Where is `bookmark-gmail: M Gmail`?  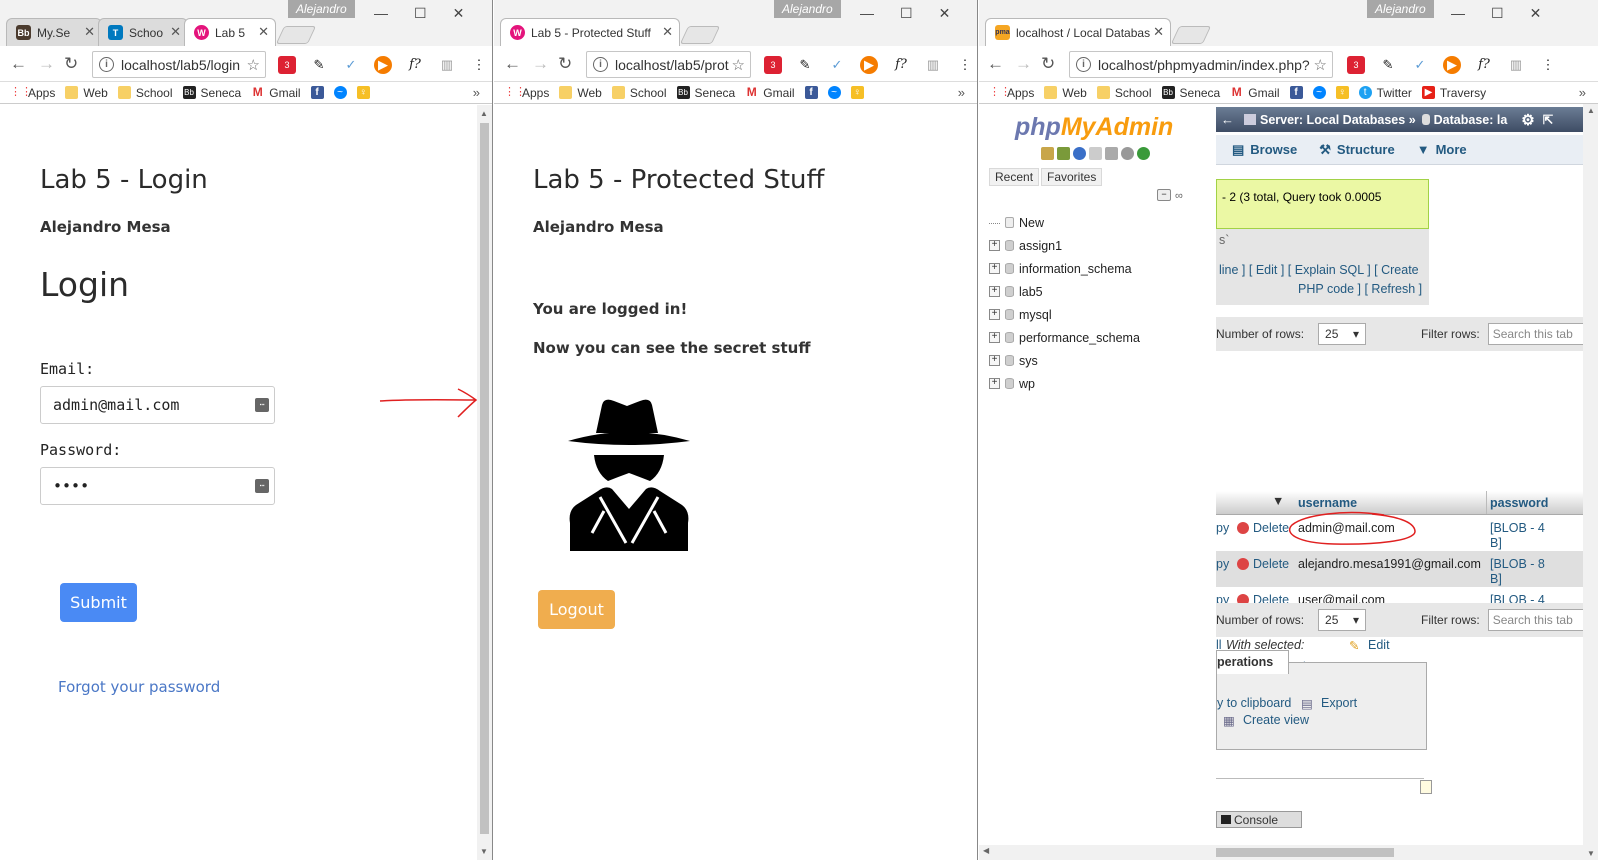
bookmark-gmail: M Gmail is located at coordinates (1255, 93).